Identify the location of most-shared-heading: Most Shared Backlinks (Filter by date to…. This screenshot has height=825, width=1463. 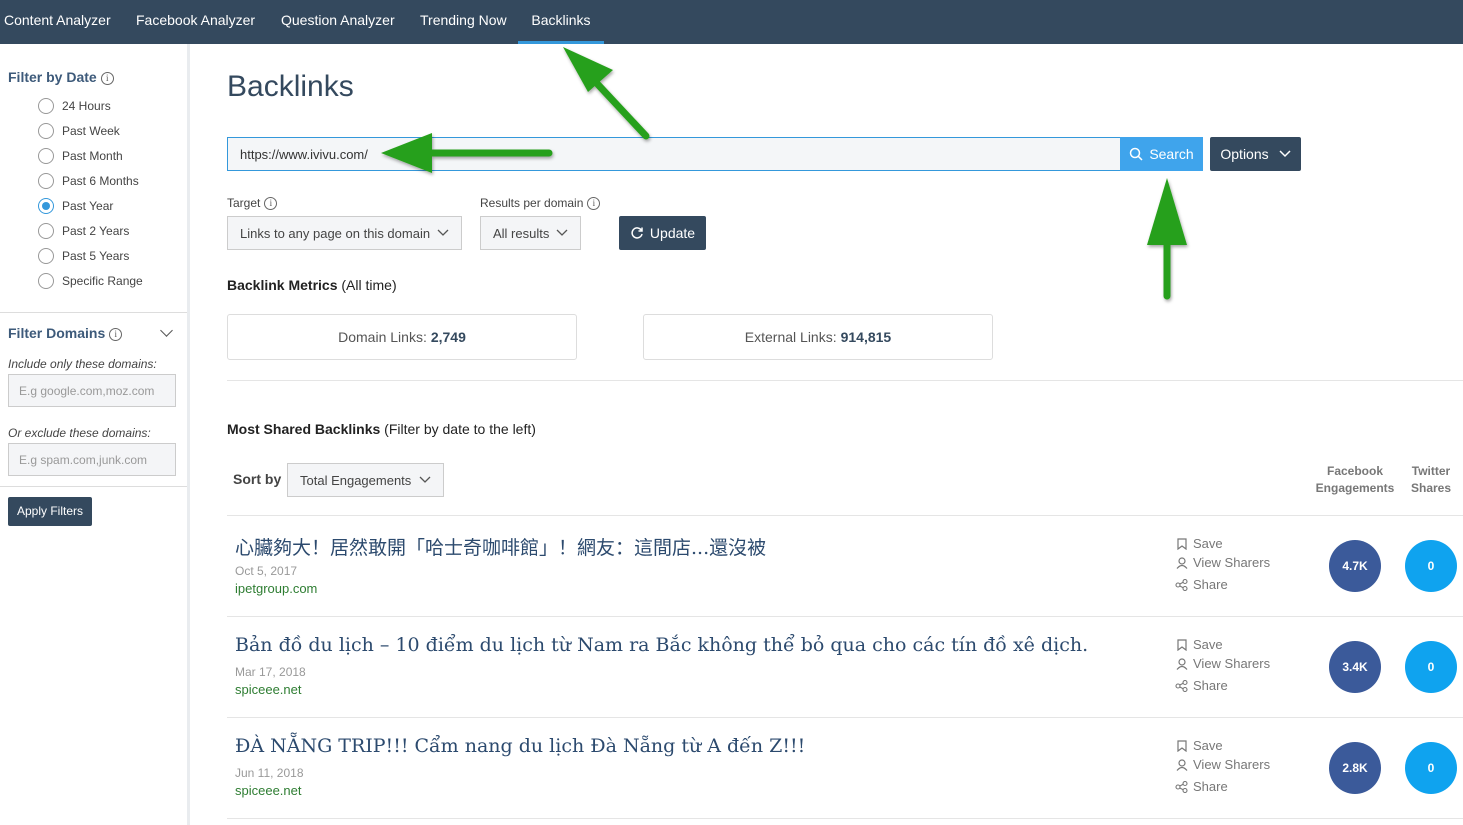
(381, 429).